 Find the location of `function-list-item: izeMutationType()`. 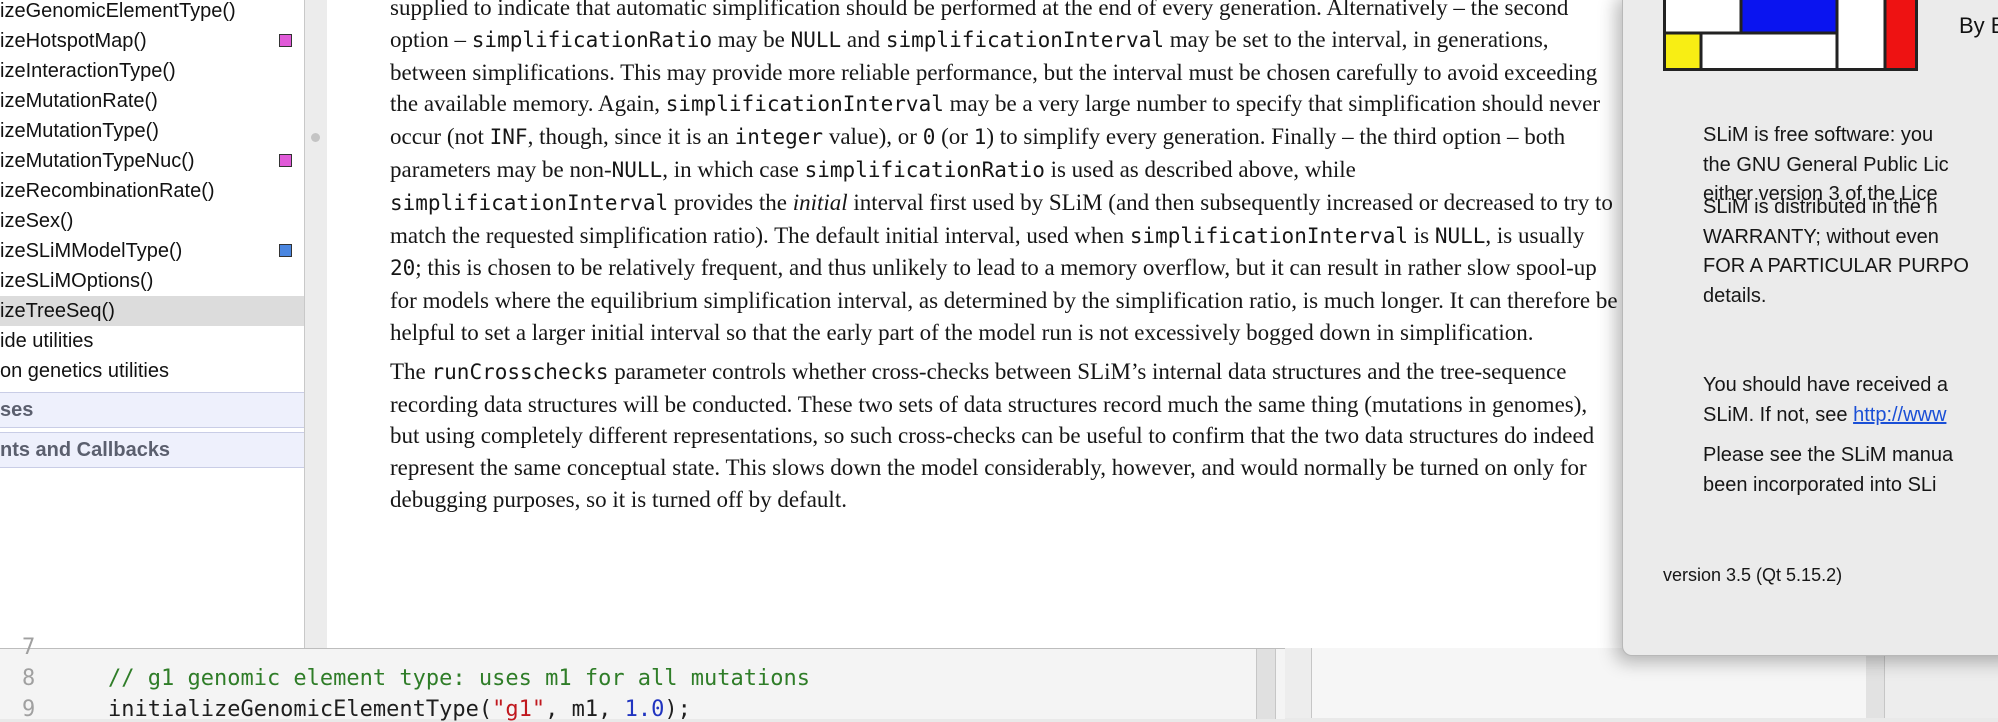

function-list-item: izeMutationType() is located at coordinates (152, 131).